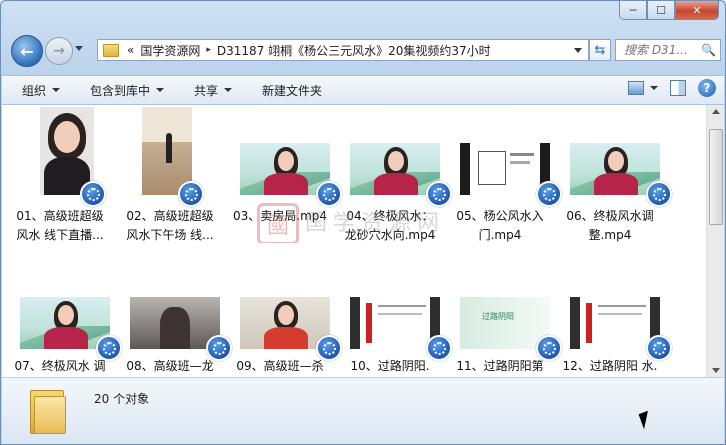 The image size is (726, 445). I want to click on close-button: ✕, so click(697, 10).